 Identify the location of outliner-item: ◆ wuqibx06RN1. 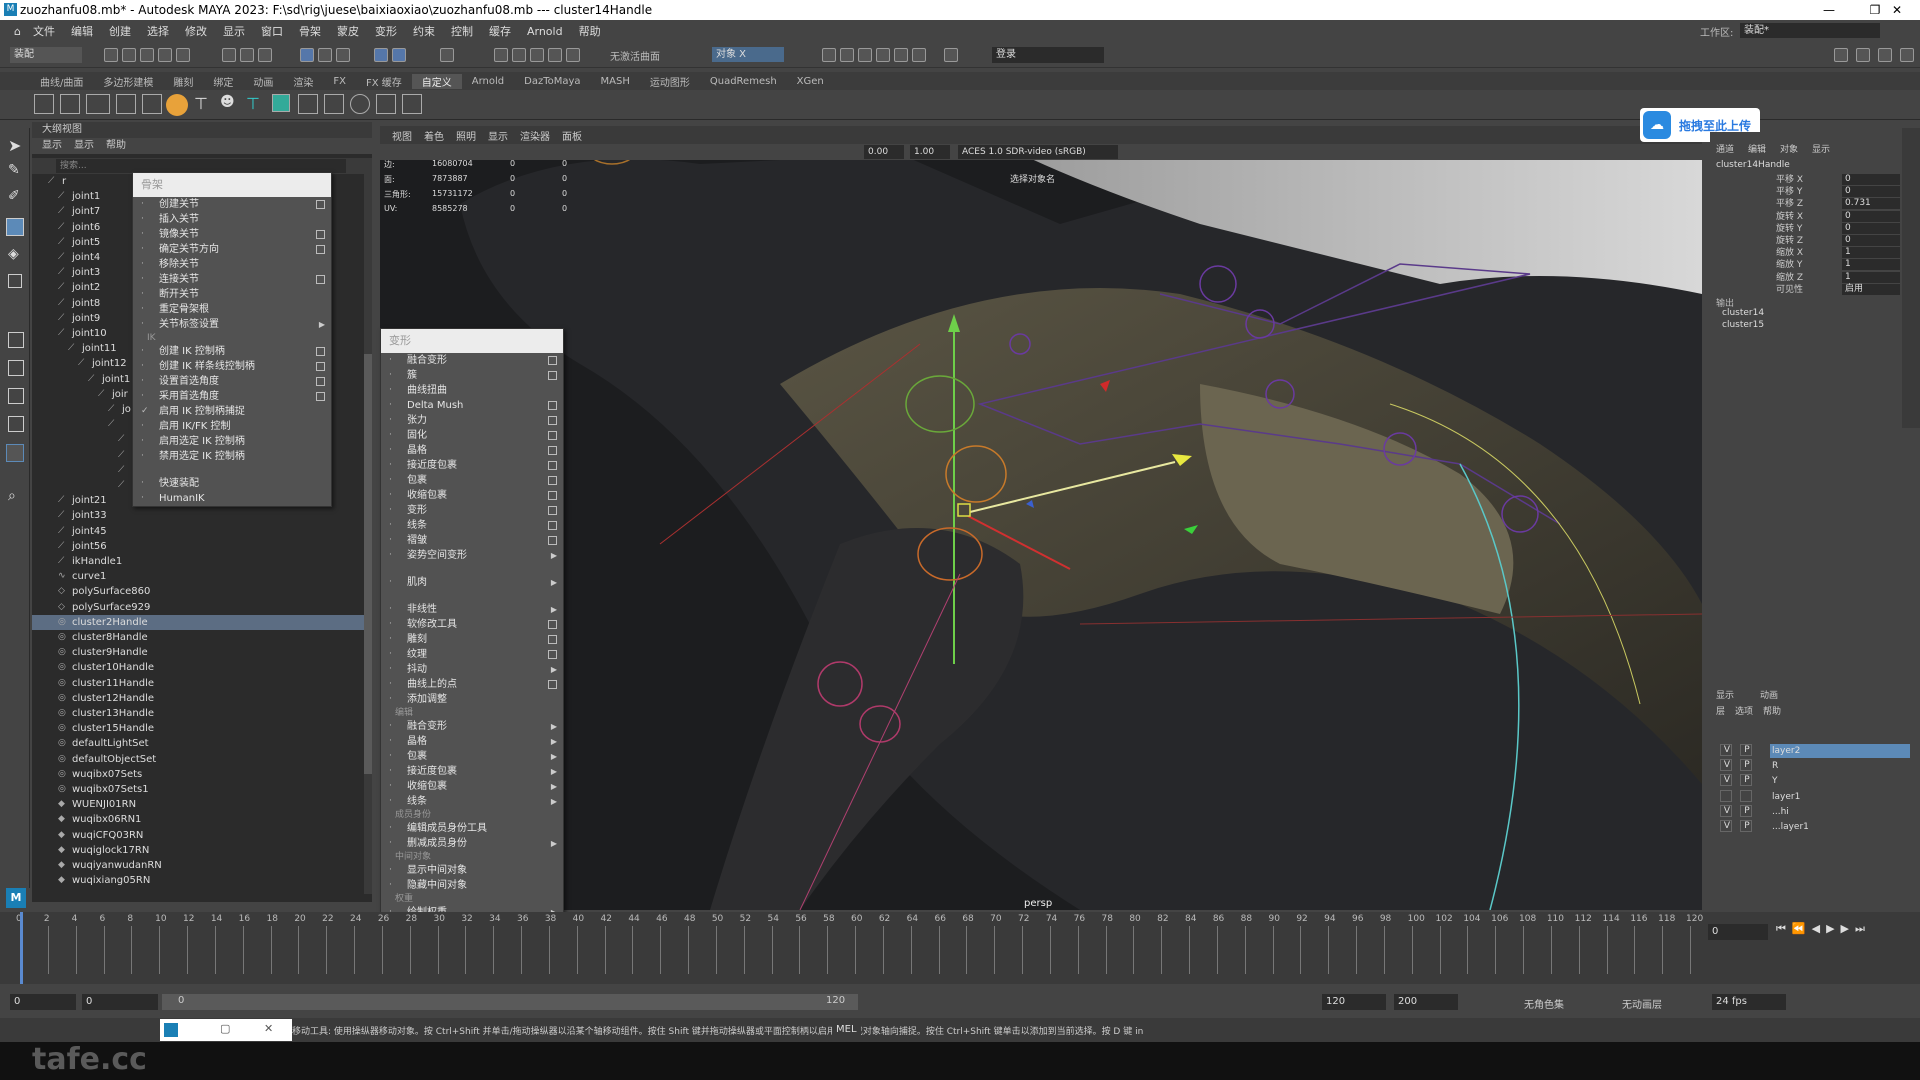
(198, 819).